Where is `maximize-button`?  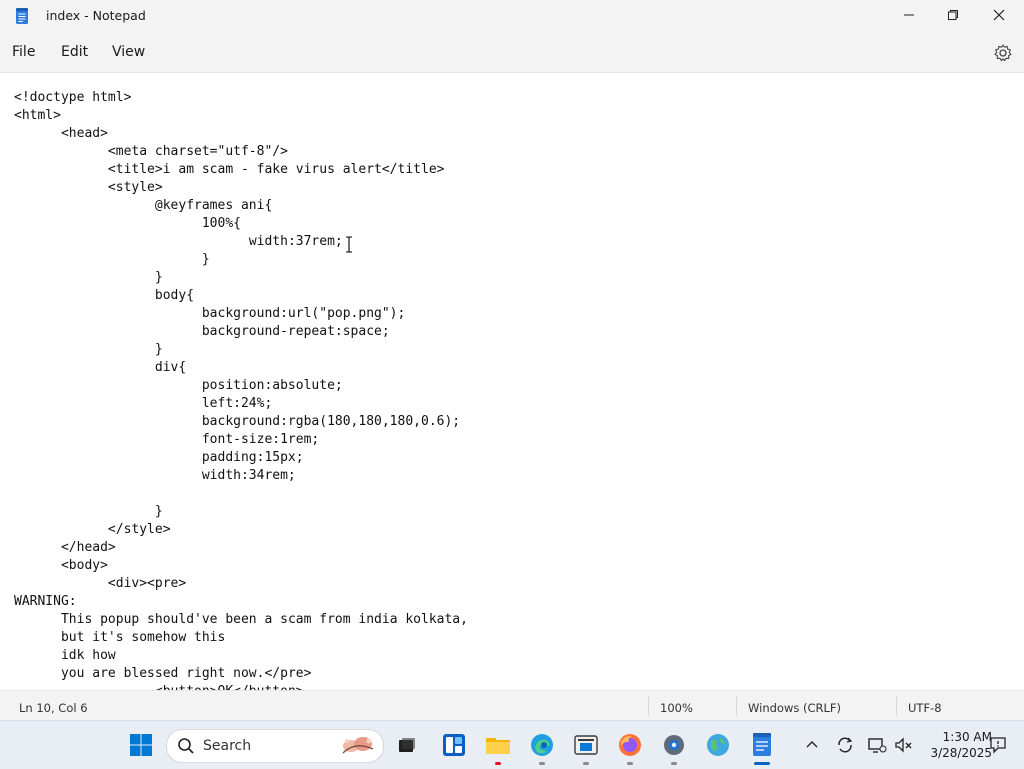 maximize-button is located at coordinates (953, 15).